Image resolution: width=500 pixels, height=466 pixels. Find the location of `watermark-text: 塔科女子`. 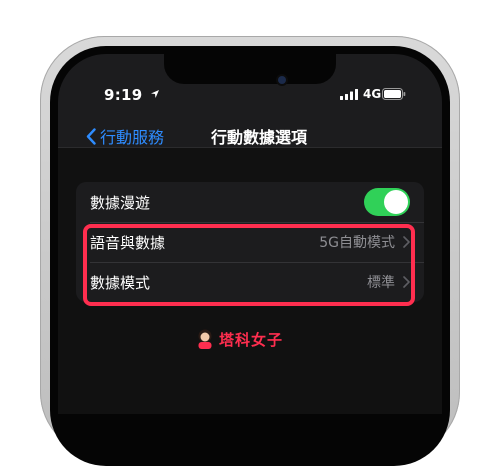

watermark-text: 塔科女子 is located at coordinates (251, 339).